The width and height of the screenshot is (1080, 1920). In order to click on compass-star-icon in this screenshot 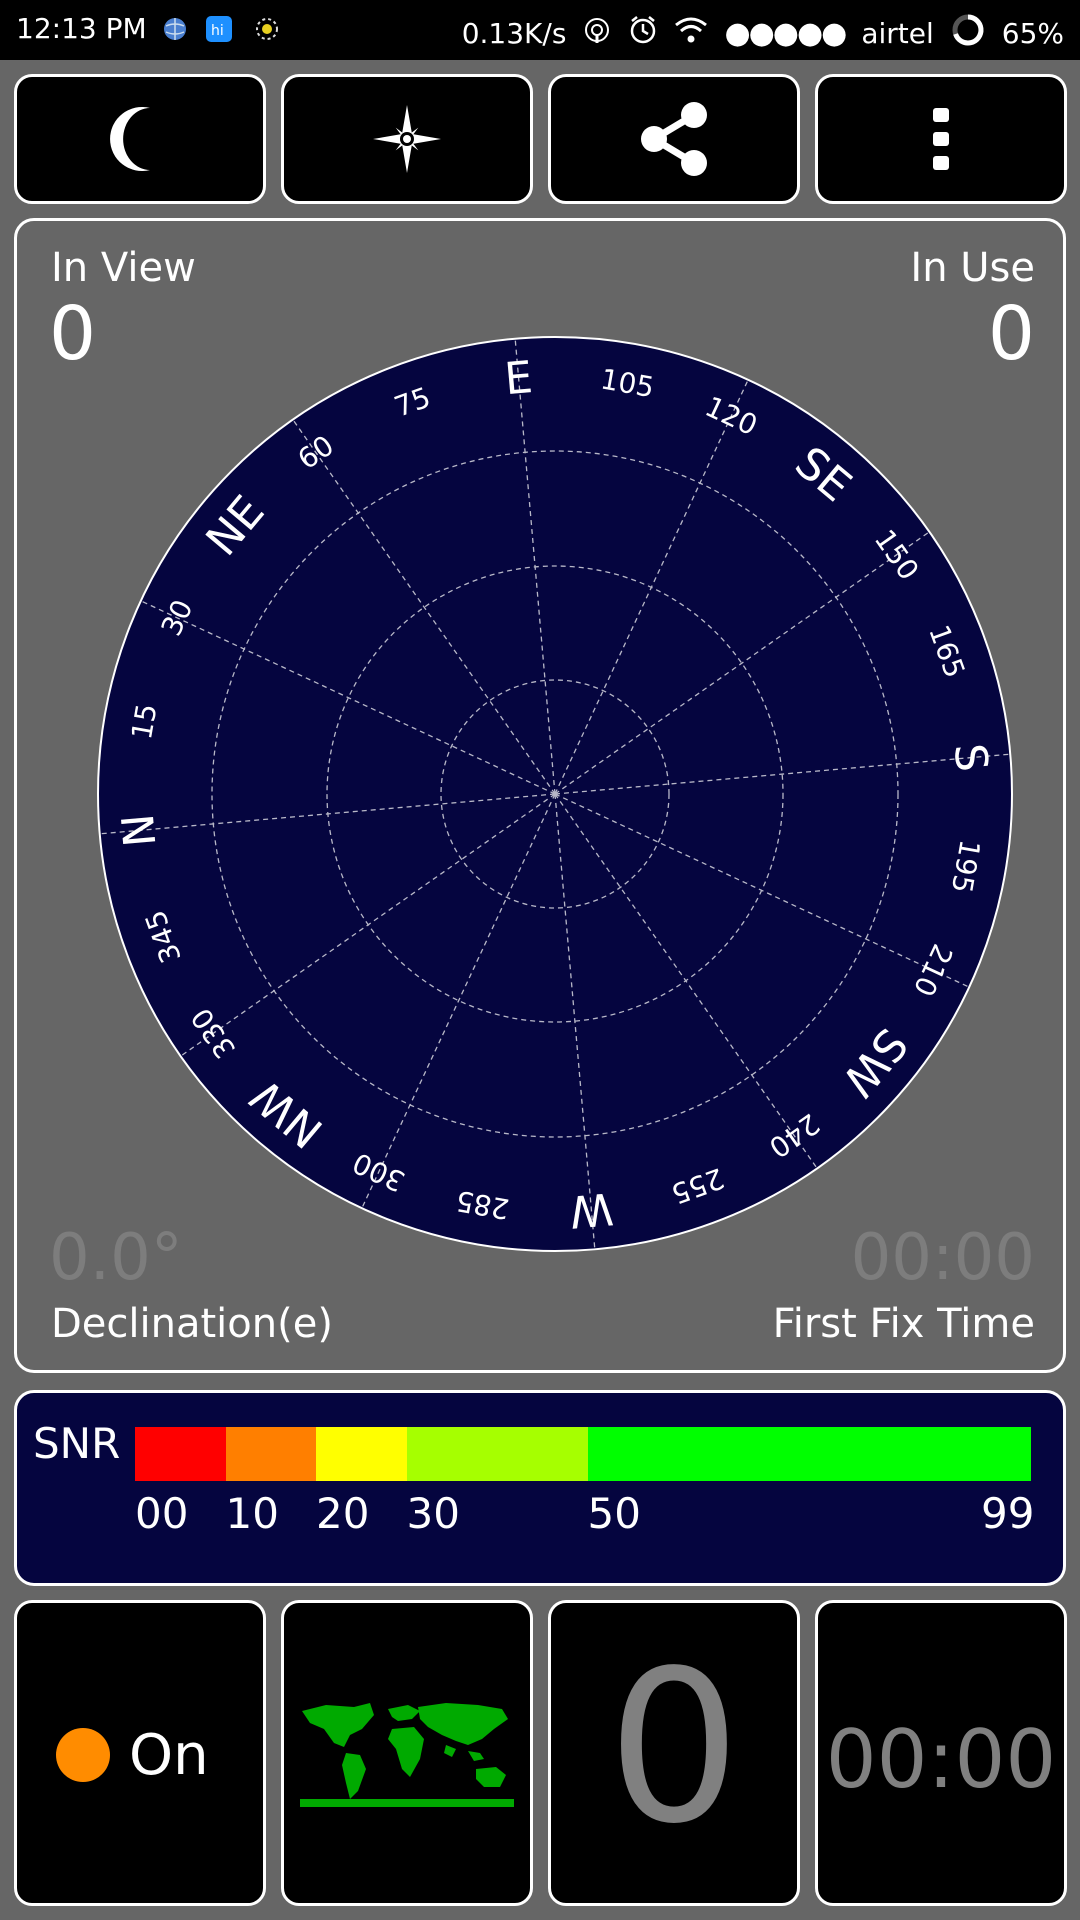, I will do `click(407, 139)`.